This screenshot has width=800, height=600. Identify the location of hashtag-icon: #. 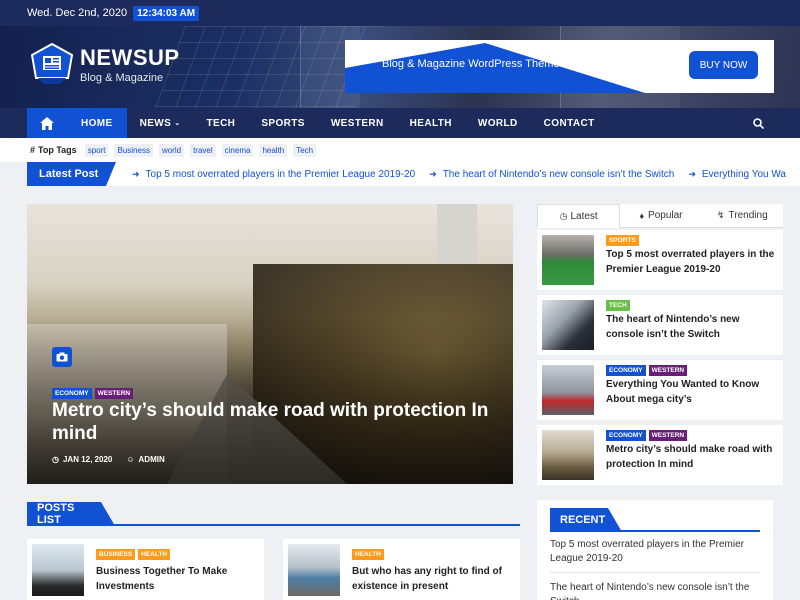
(33, 150).